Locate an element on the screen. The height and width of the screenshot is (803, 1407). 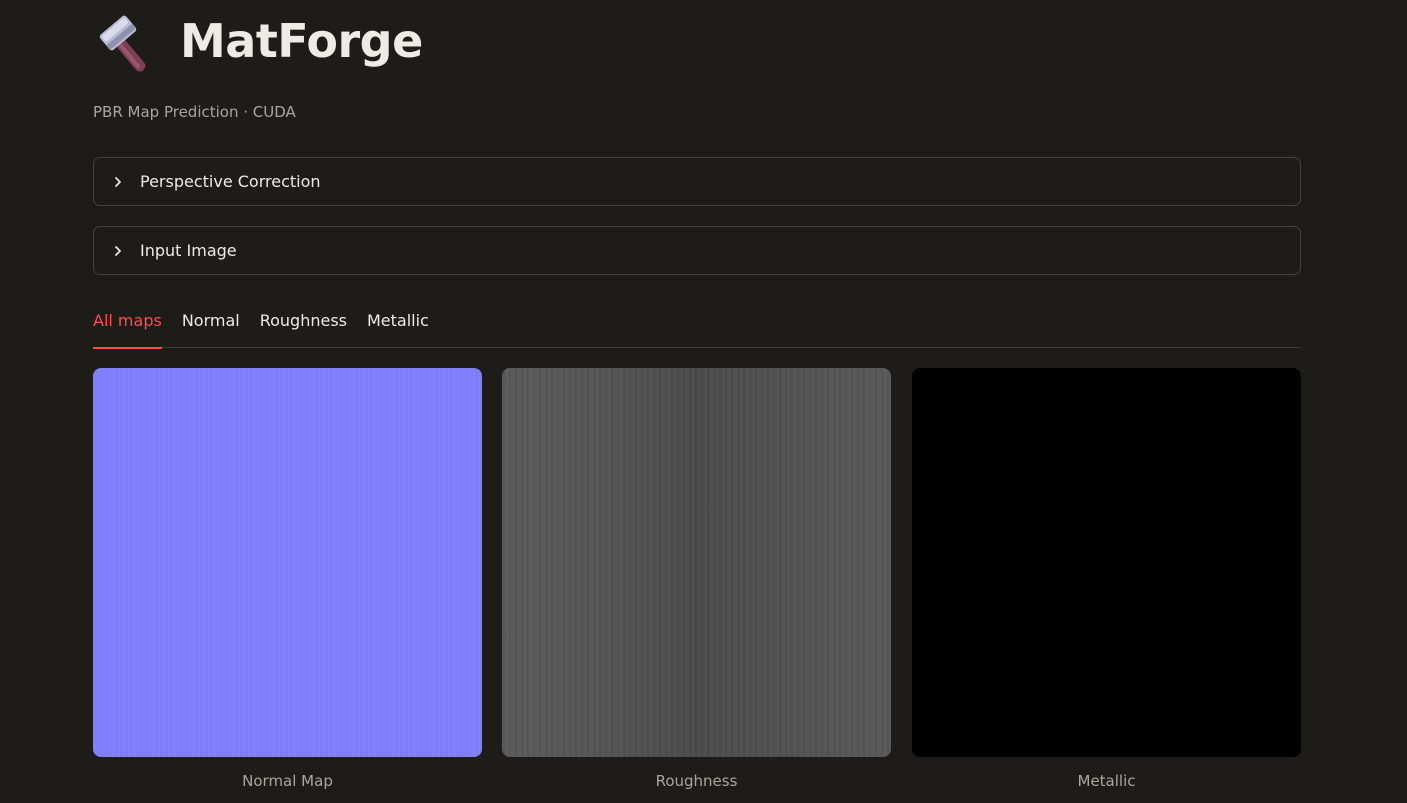
perspective-correction-expander: Perspective Correction is located at coordinates (697, 181).